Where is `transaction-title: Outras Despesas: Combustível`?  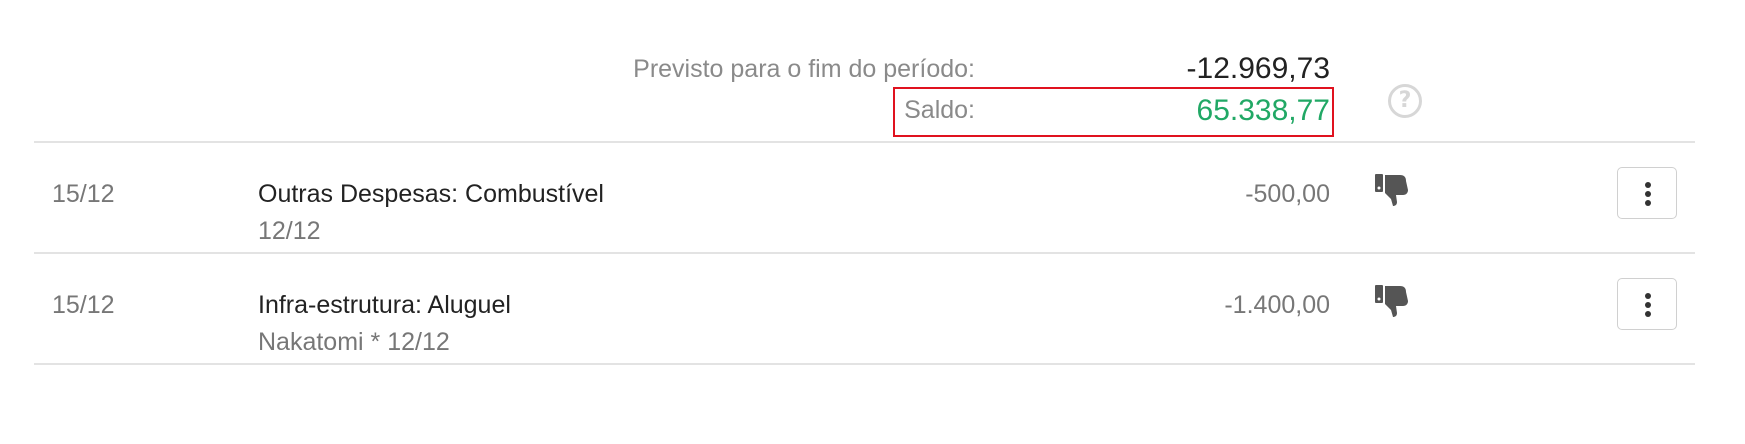 transaction-title: Outras Despesas: Combustível is located at coordinates (431, 194).